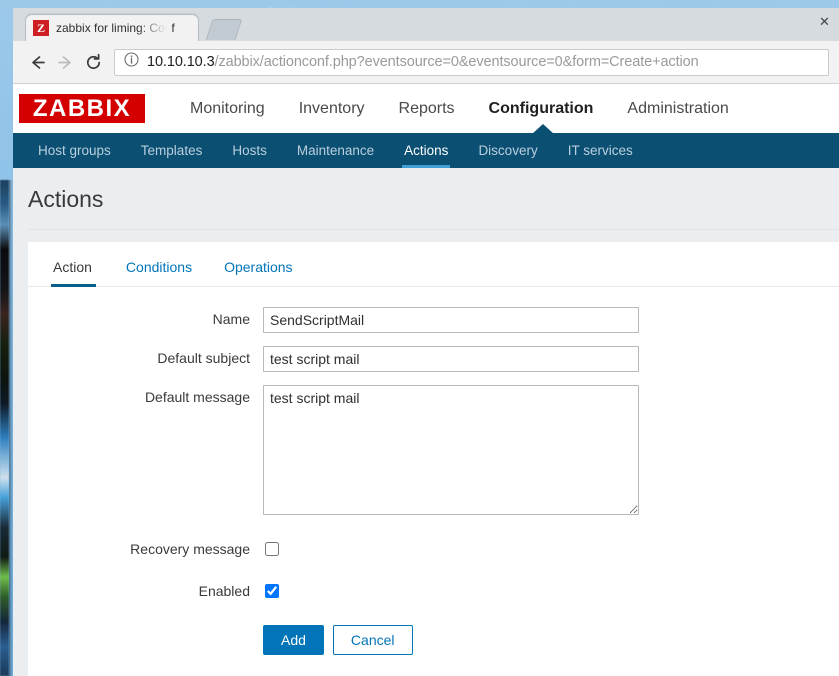 This screenshot has height=676, width=839. Describe the element at coordinates (272, 549) in the screenshot. I see `recovery-message-checkbox` at that location.